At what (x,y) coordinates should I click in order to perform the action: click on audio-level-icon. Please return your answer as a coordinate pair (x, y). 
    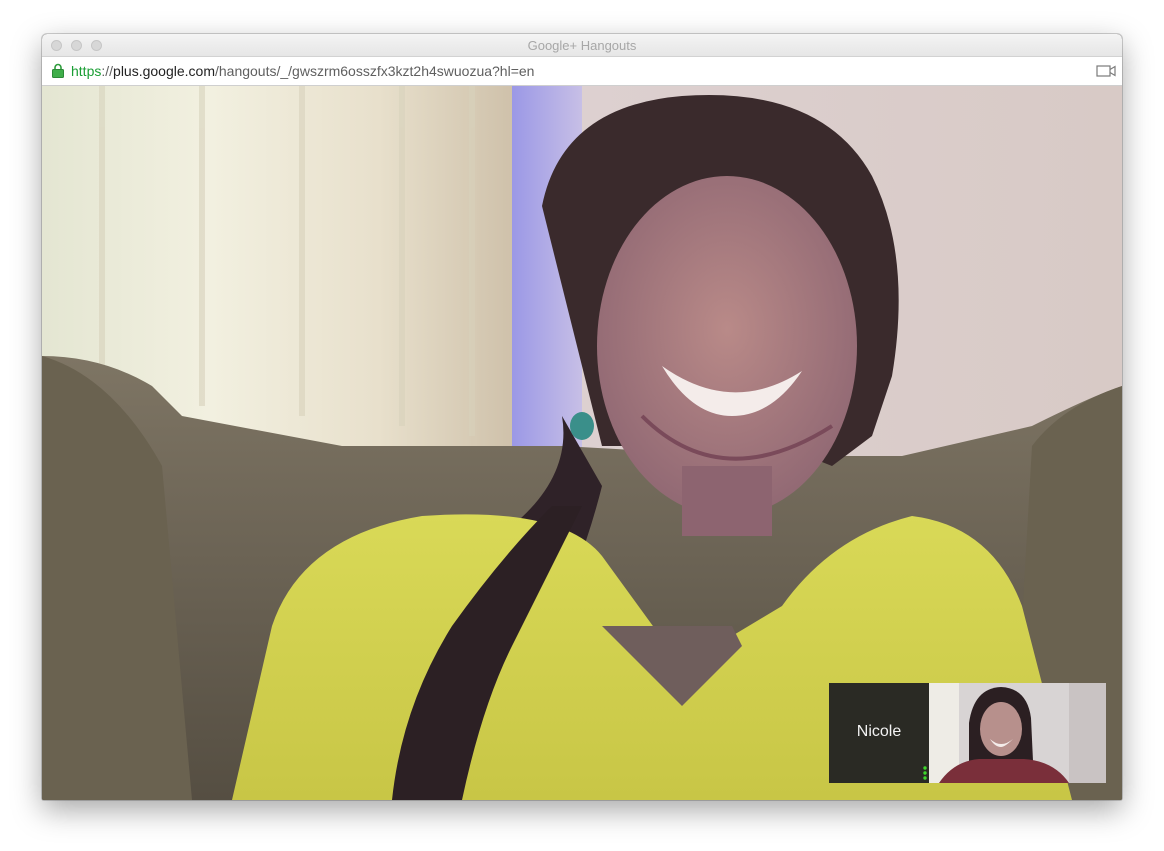
    Looking at the image, I should click on (925, 773).